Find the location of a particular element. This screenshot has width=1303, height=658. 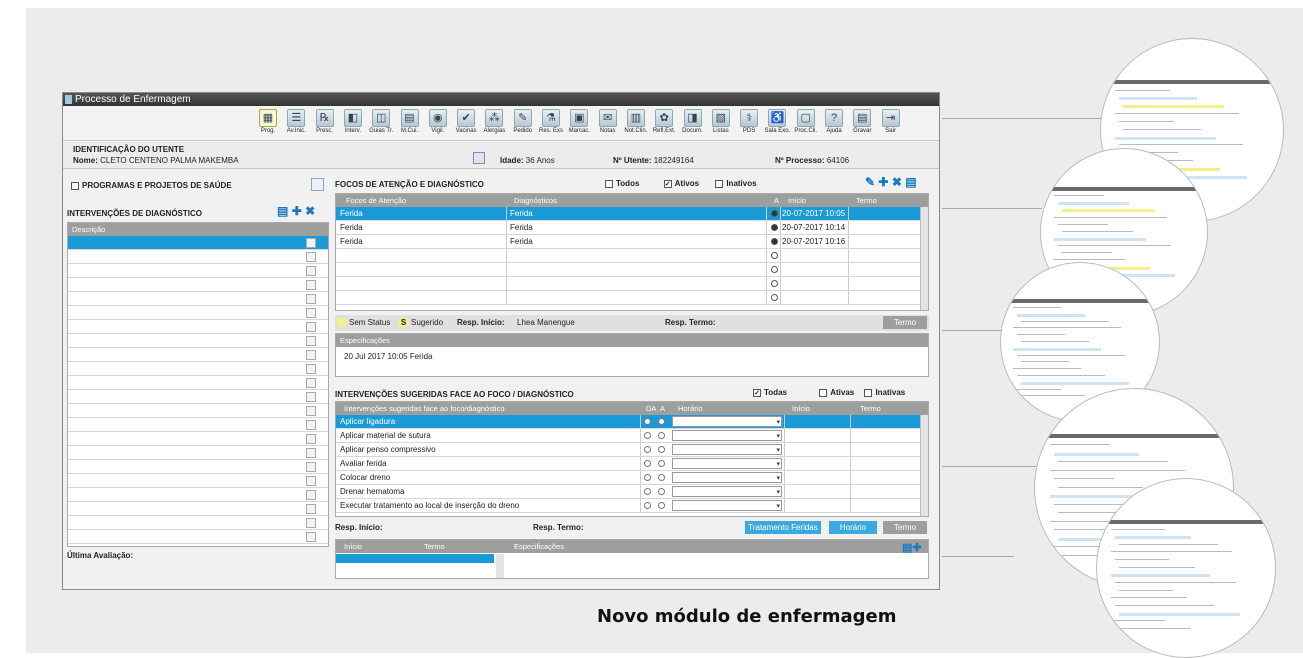

toolbar-button-document: ◨ Docum. is located at coordinates (693, 124).